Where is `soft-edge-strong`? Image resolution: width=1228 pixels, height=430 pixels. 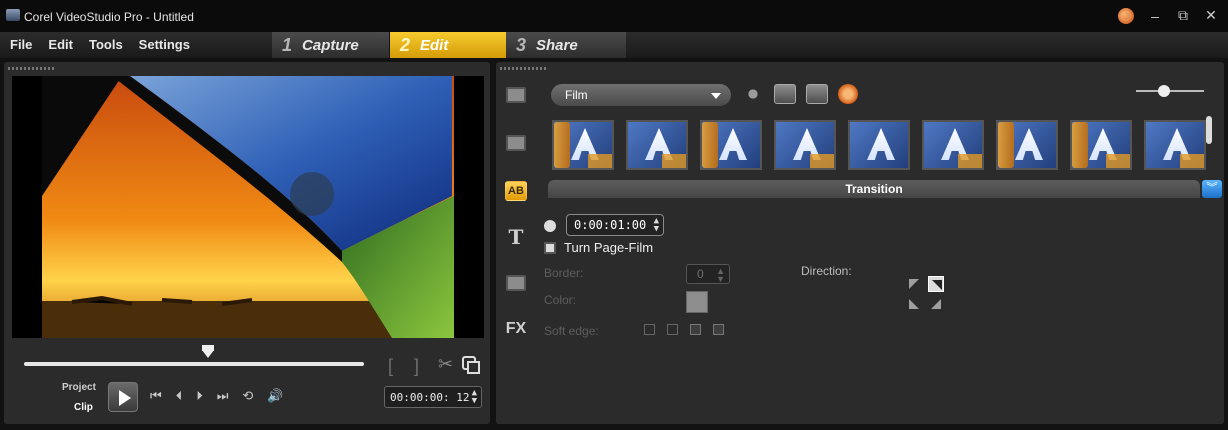
soft-edge-strong is located at coordinates (718, 329).